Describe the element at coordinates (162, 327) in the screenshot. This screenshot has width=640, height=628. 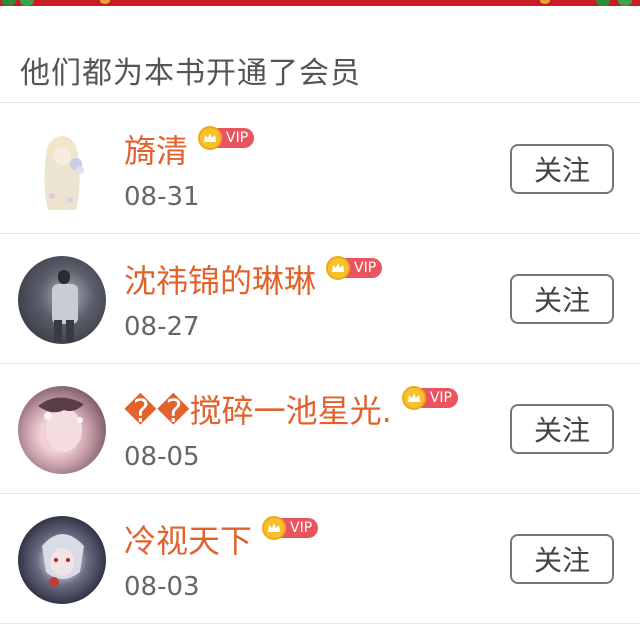
I see `member-date: 08-27` at that location.